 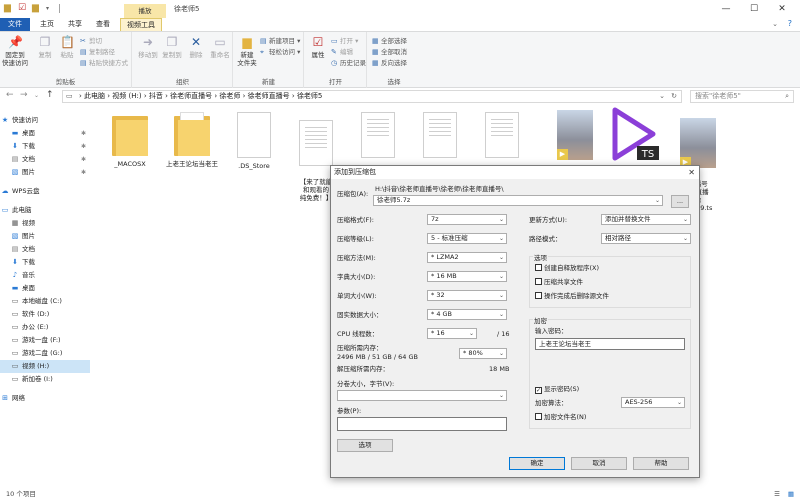 What do you see at coordinates (691, 172) in the screenshot?
I see `dialog-close-button: ✕` at bounding box center [691, 172].